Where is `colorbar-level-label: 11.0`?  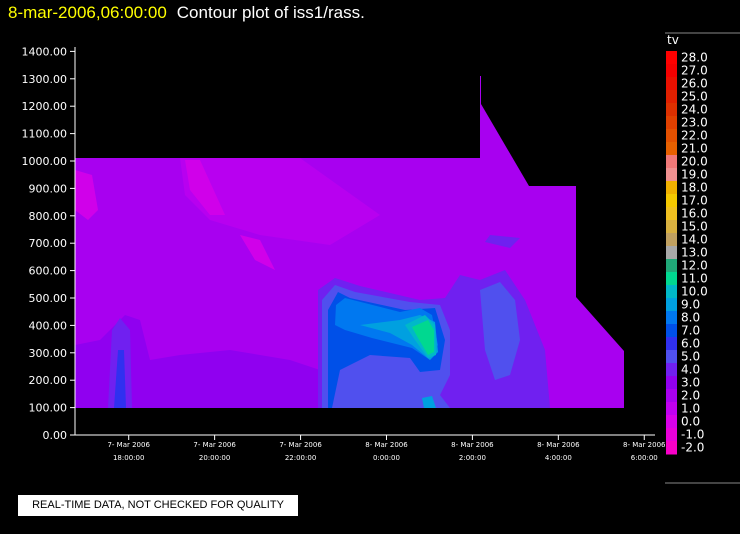 colorbar-level-label: 11.0 is located at coordinates (694, 279).